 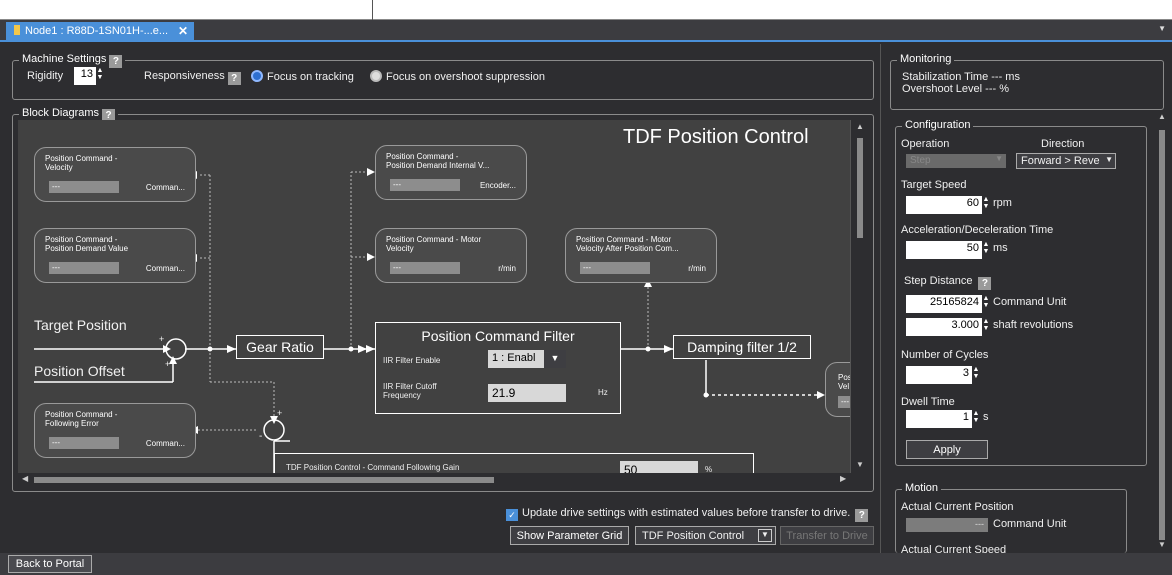 I want to click on target-speed-stepper: 60 ▲ ▼ rpm, so click(x=959, y=205).